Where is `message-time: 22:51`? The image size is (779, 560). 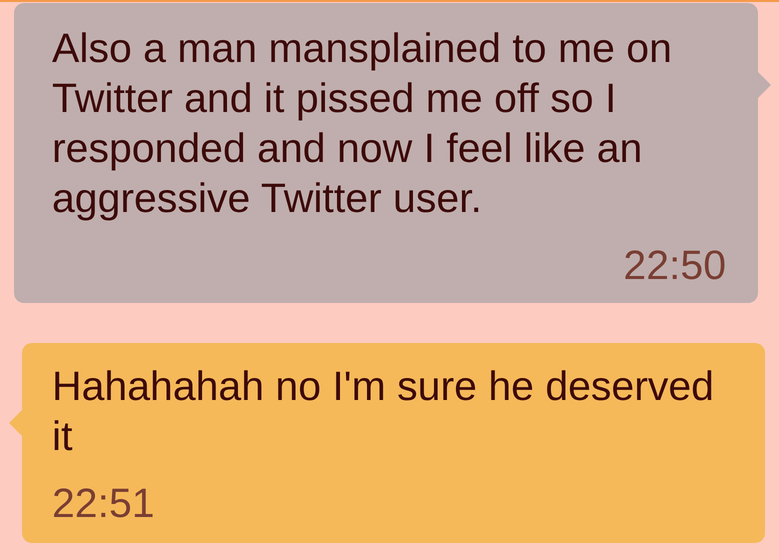
message-time: 22:51 is located at coordinates (103, 503).